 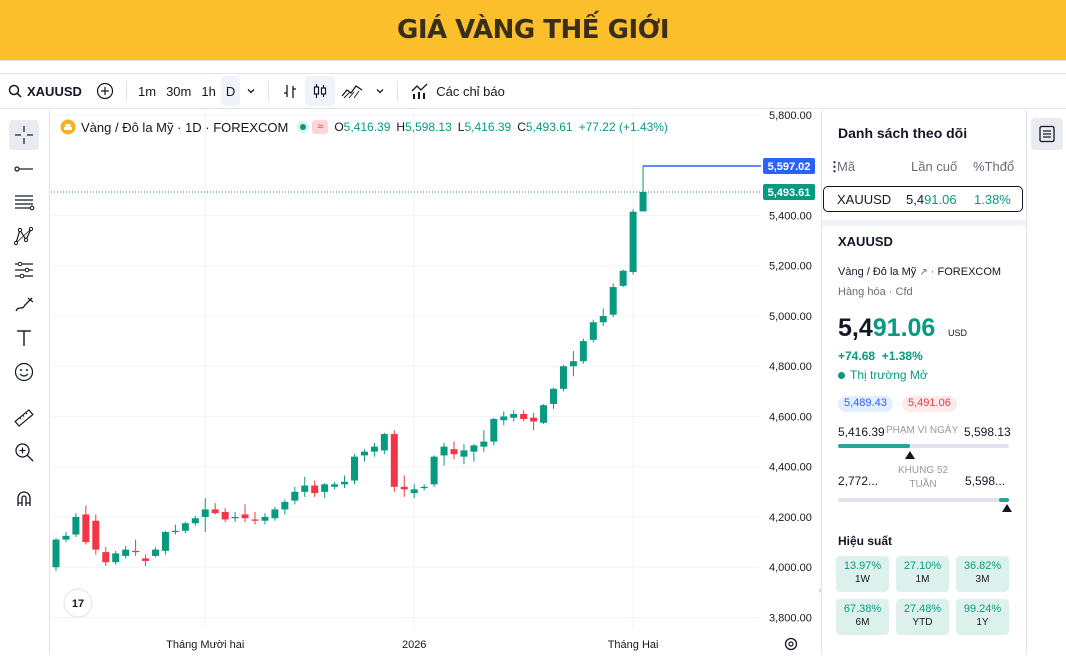 I want to click on perf-1y: 99.24% 1Y, so click(x=982, y=617).